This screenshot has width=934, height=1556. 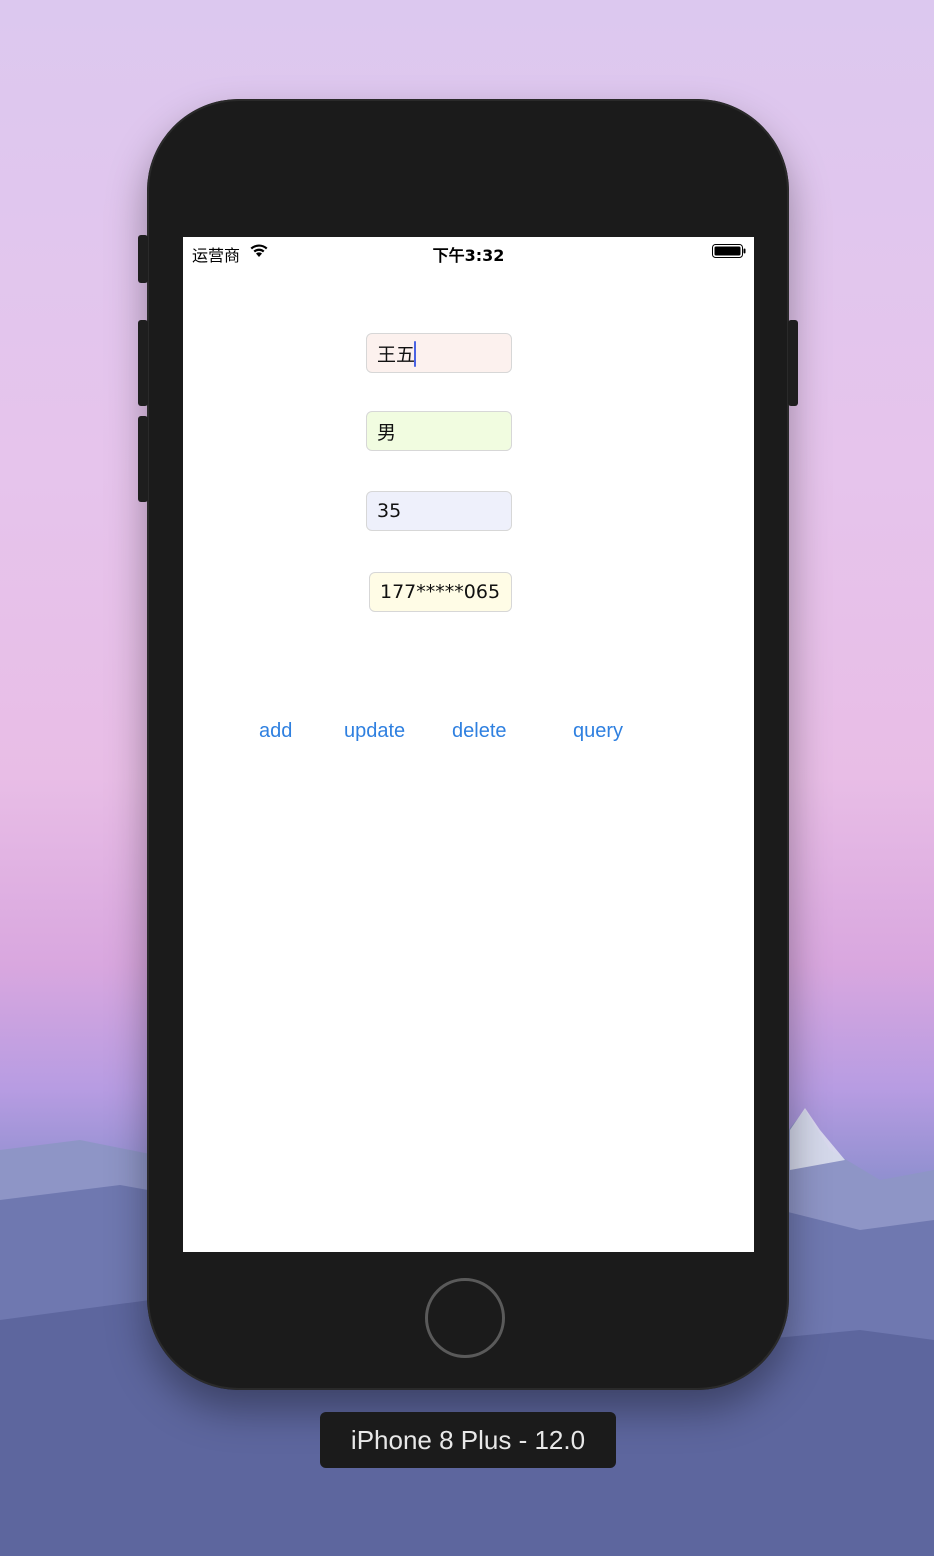 What do you see at coordinates (440, 592) in the screenshot?
I see `phone-field` at bounding box center [440, 592].